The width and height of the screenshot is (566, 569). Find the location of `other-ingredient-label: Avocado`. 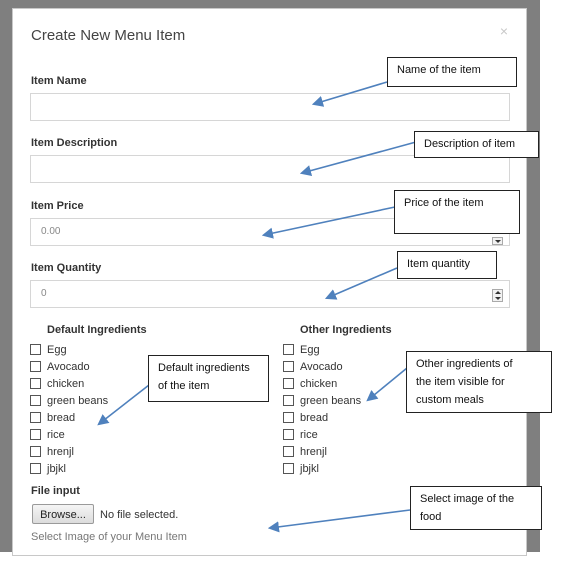

other-ingredient-label: Avocado is located at coordinates (321, 366).